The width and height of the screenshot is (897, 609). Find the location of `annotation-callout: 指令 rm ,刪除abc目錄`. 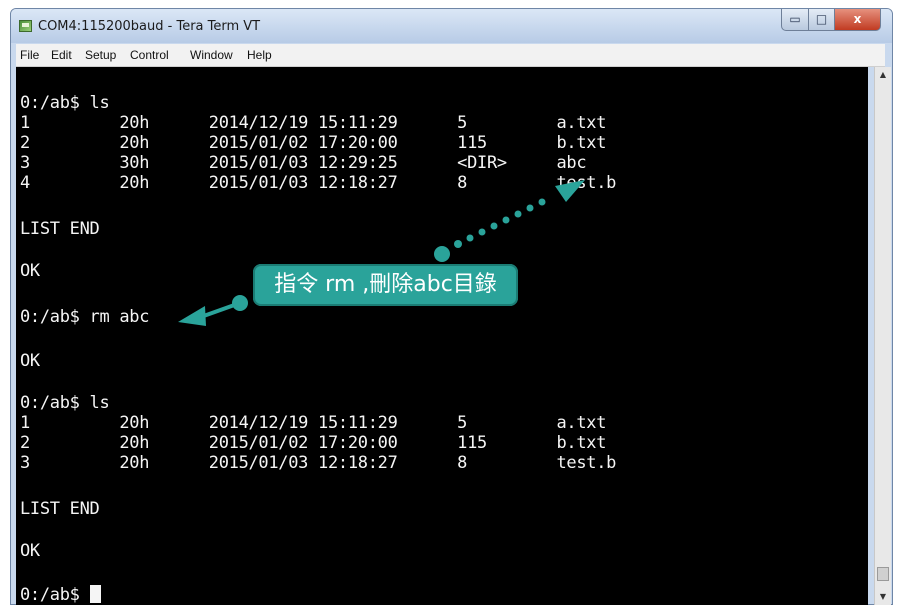

annotation-callout: 指令 rm ,刪除abc目錄 is located at coordinates (385, 285).